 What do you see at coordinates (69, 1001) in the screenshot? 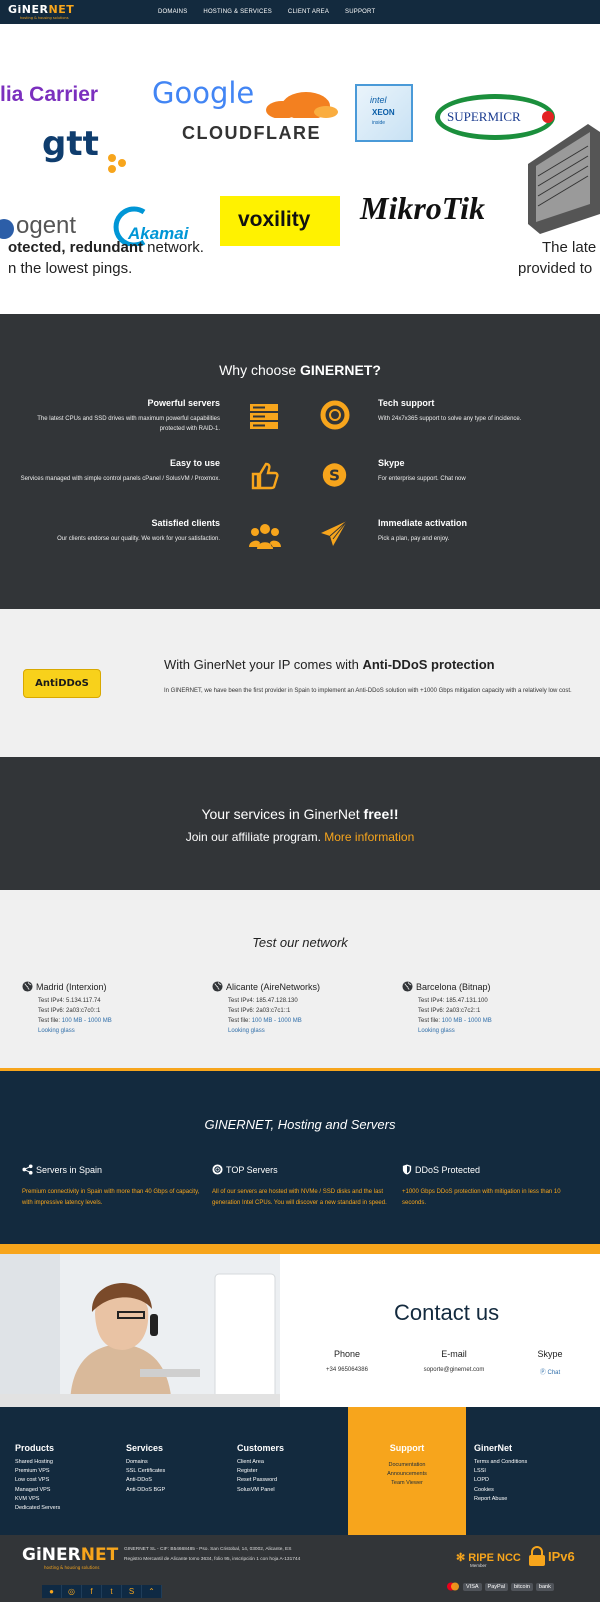
I see `madrid-ipv4: Test IPv4: 5.134.117.74` at bounding box center [69, 1001].